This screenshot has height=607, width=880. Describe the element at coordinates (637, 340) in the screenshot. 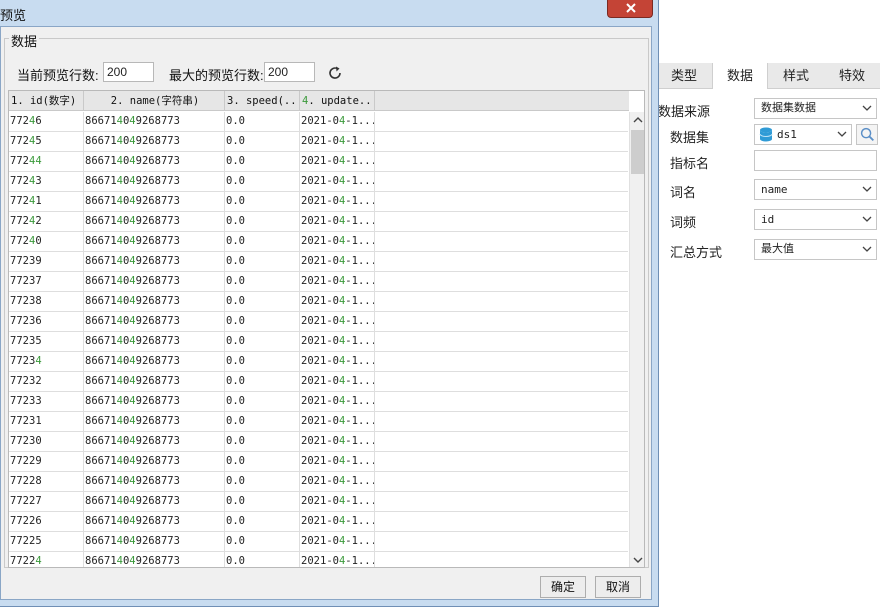

I see `vertical-scrollbar` at that location.